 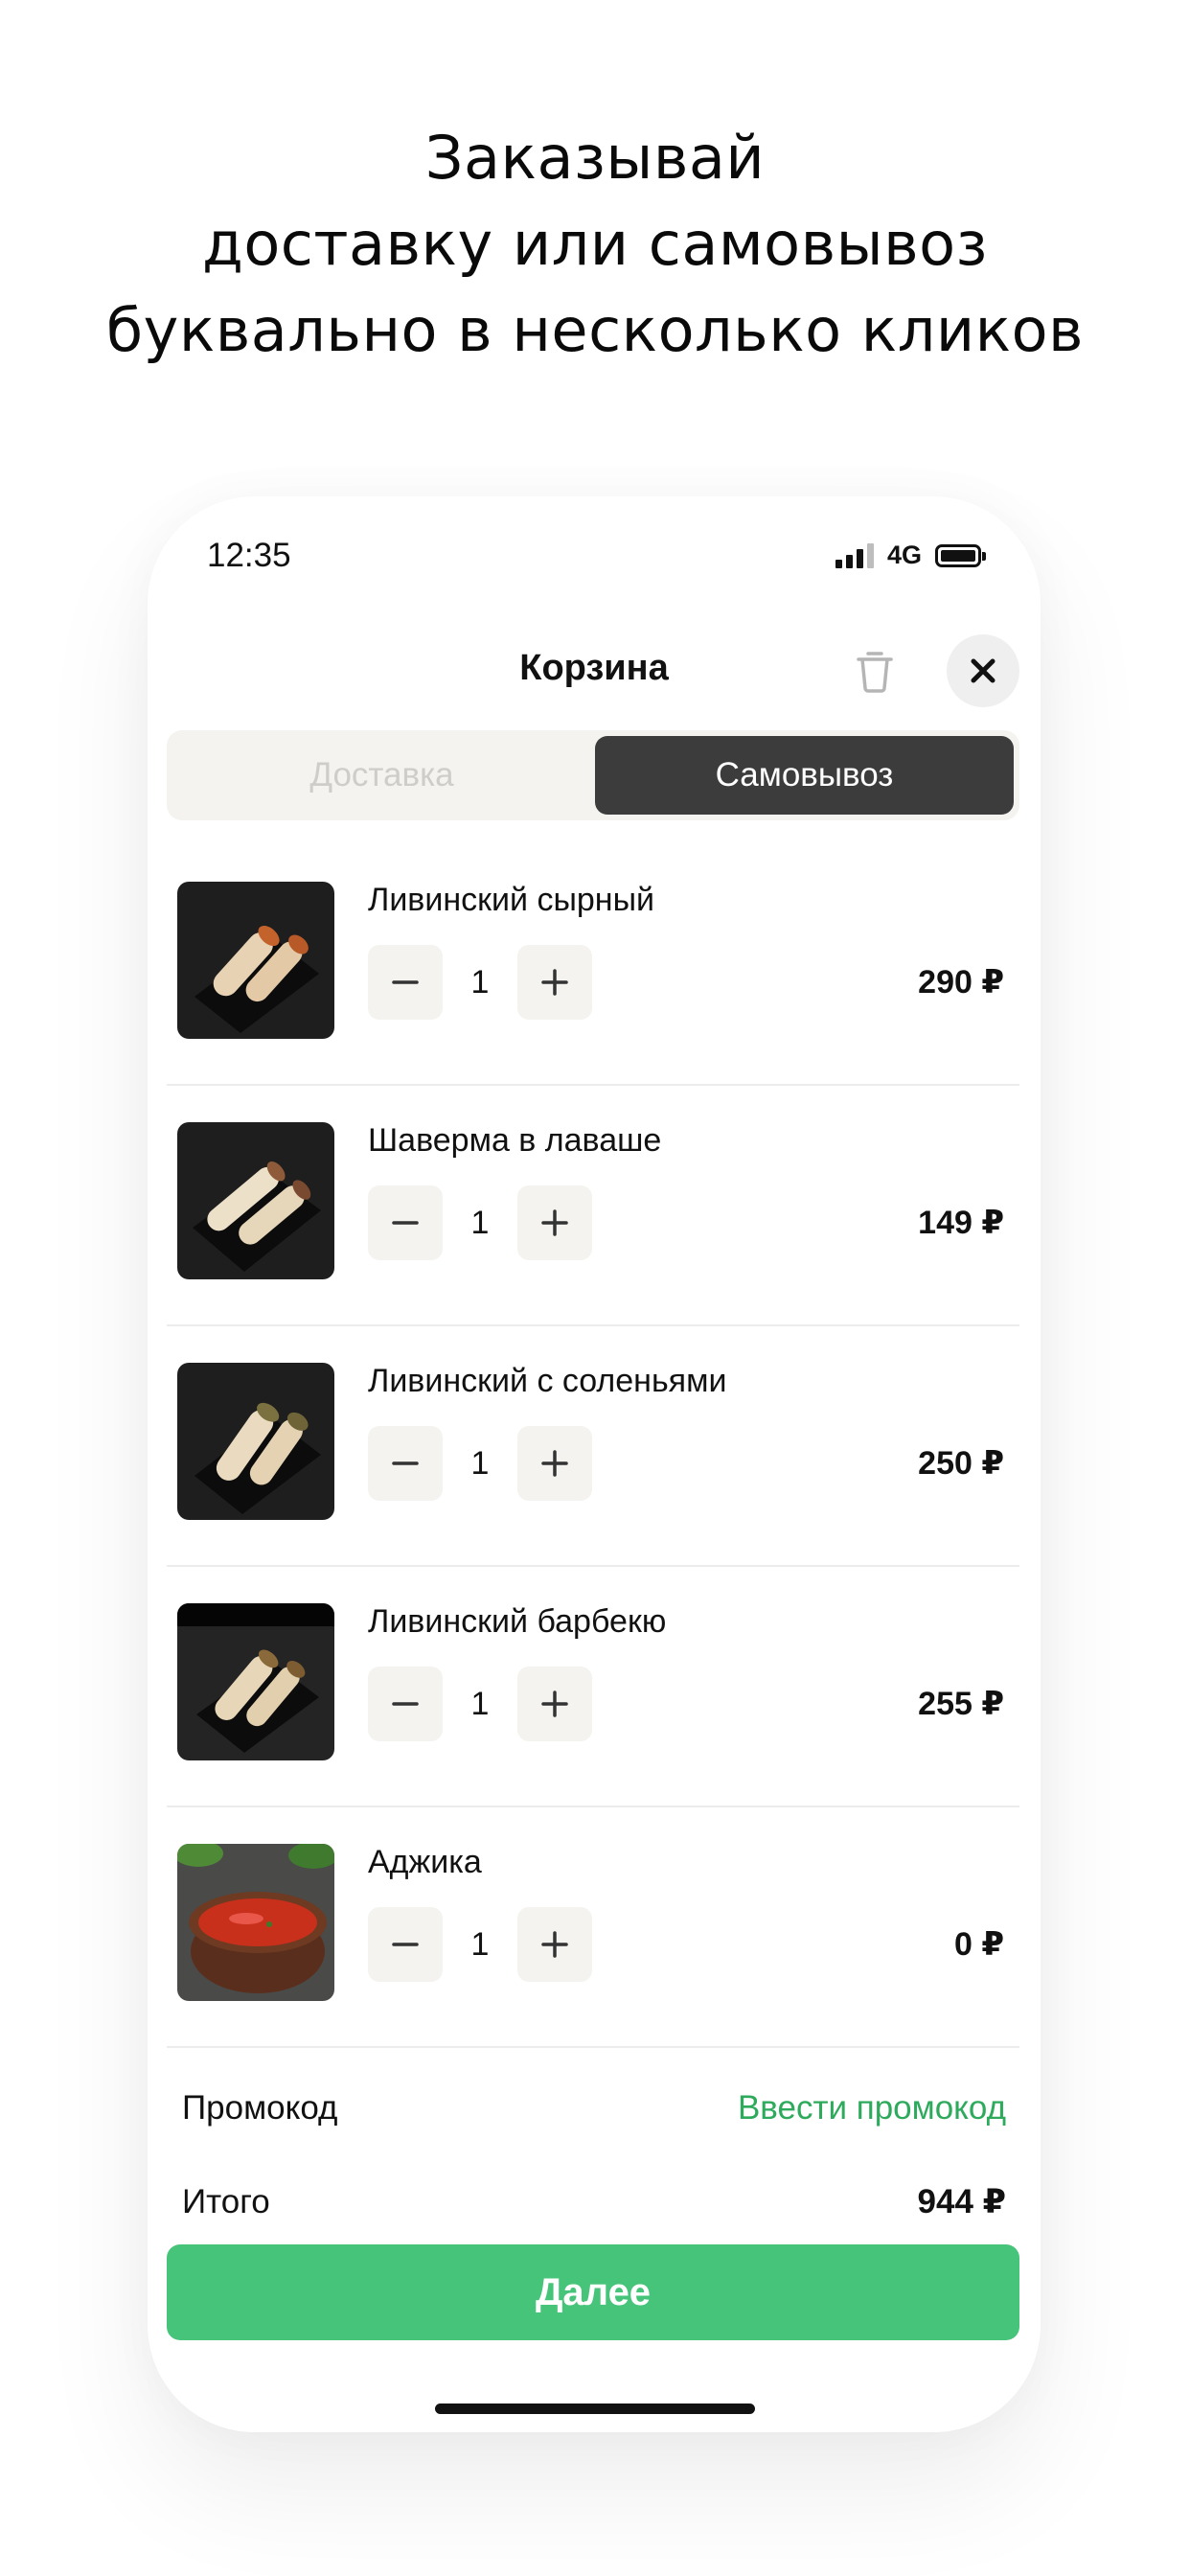 I want to click on tab-pickup: Самовывоз, so click(x=805, y=775).